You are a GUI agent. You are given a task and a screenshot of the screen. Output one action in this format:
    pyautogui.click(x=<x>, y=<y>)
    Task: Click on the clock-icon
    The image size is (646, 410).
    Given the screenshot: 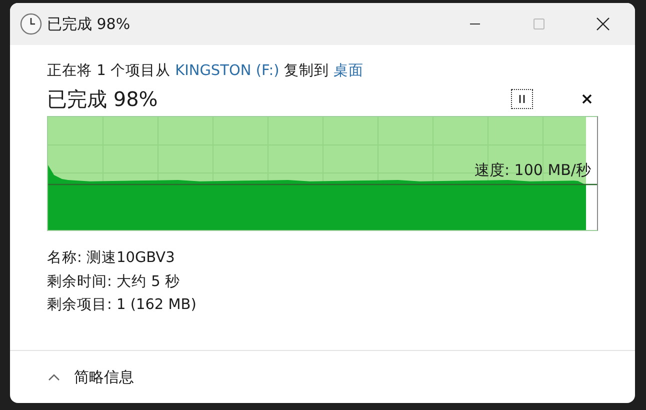 What is the action you would take?
    pyautogui.click(x=31, y=24)
    